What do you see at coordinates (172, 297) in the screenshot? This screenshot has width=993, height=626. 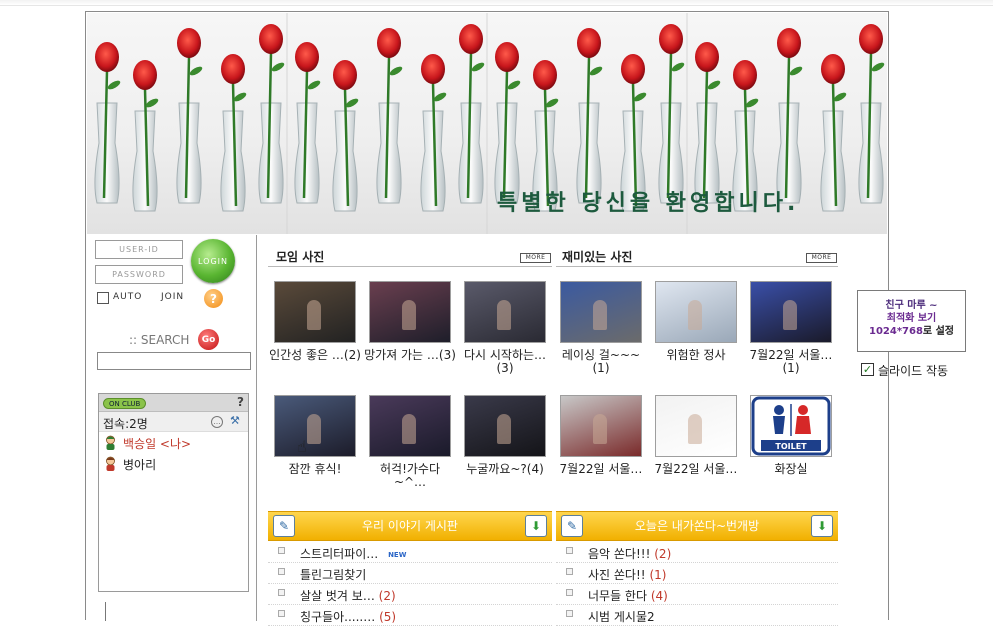 I see `join-link: JOIN` at bounding box center [172, 297].